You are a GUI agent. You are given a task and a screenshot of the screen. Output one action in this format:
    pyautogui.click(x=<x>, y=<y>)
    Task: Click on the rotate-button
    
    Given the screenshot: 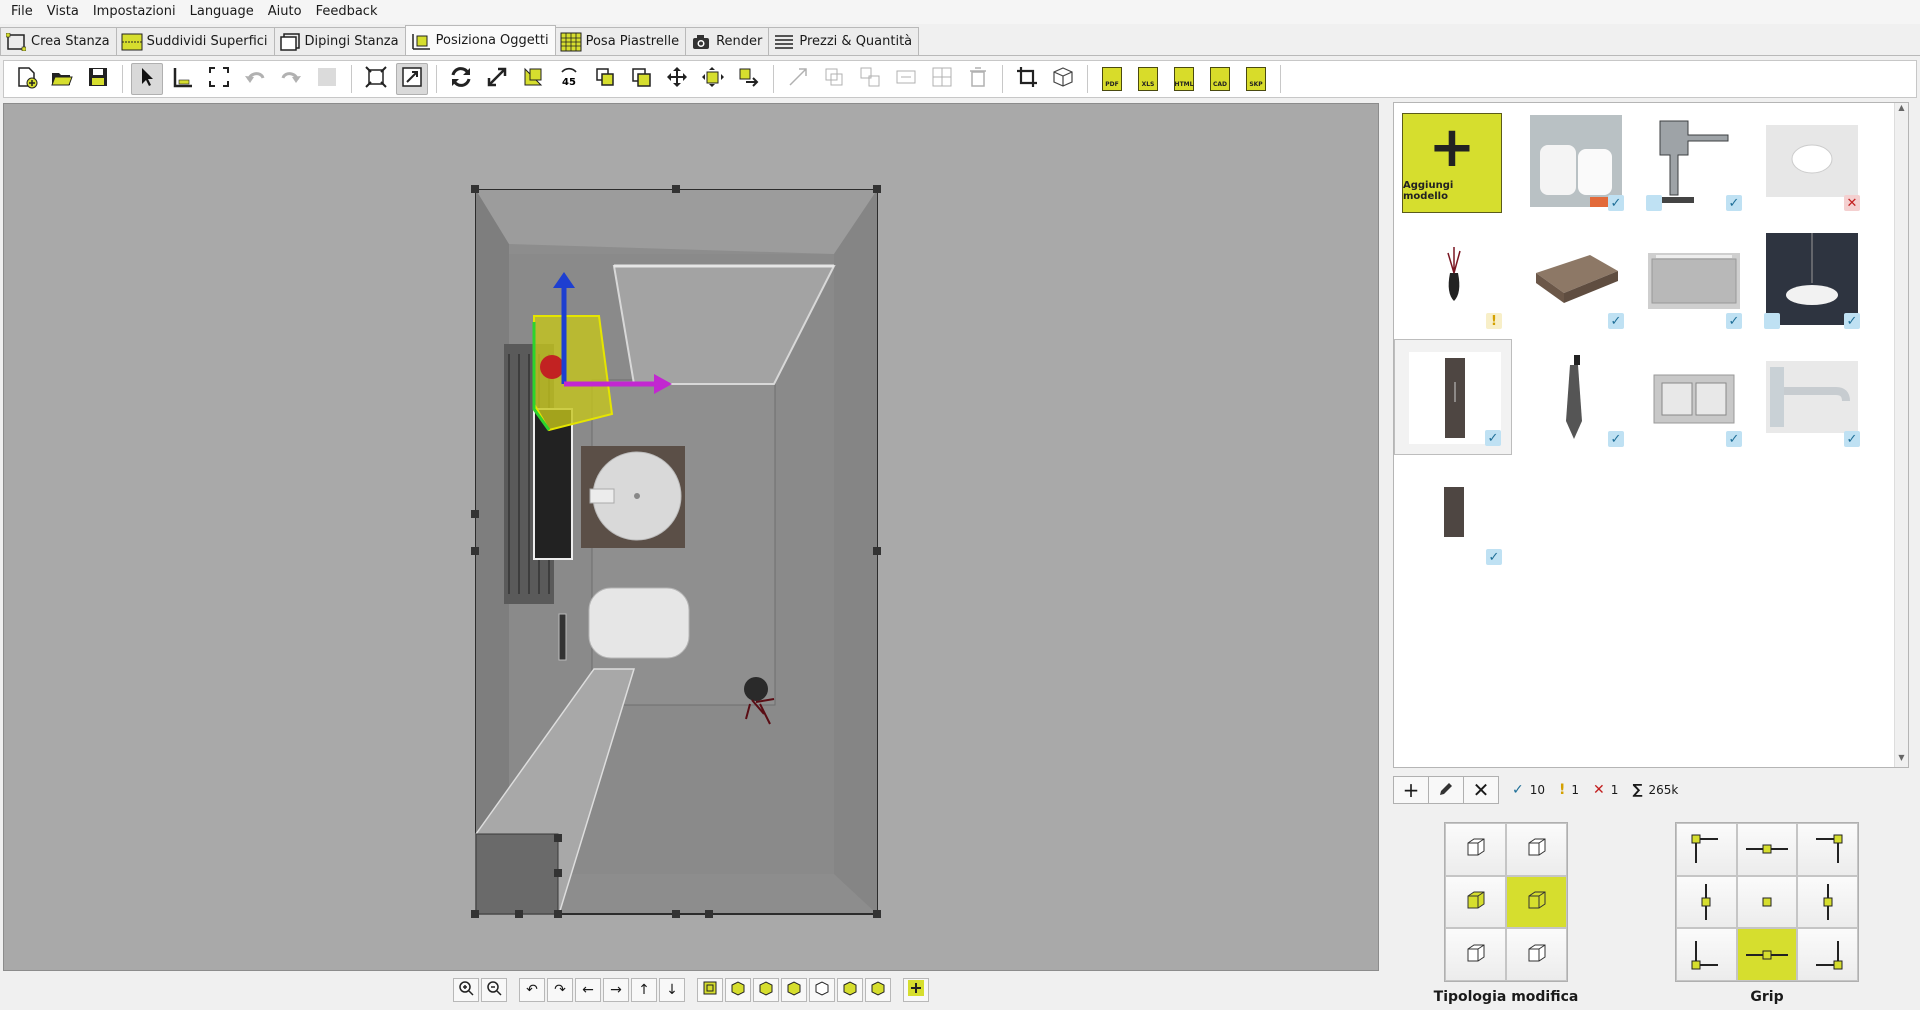 What is the action you would take?
    pyautogui.click(x=461, y=79)
    